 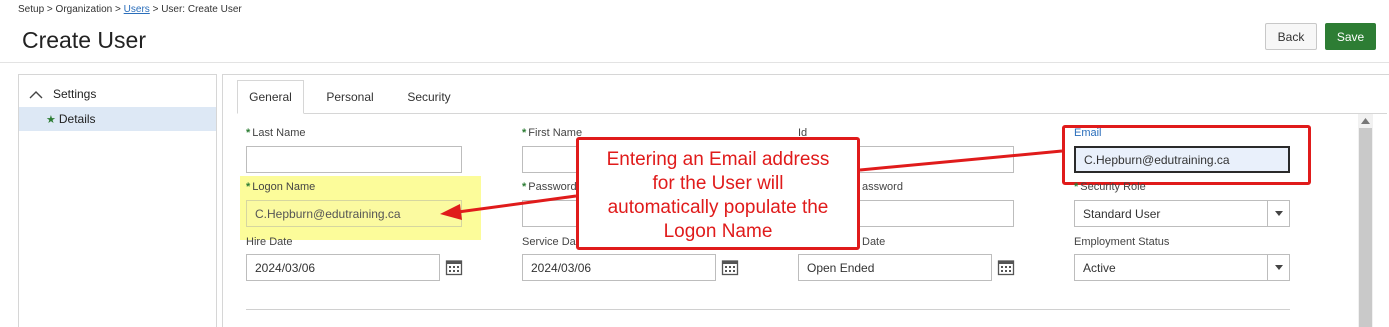 What do you see at coordinates (718, 207) in the screenshot?
I see `callout-line: automatically populate the` at bounding box center [718, 207].